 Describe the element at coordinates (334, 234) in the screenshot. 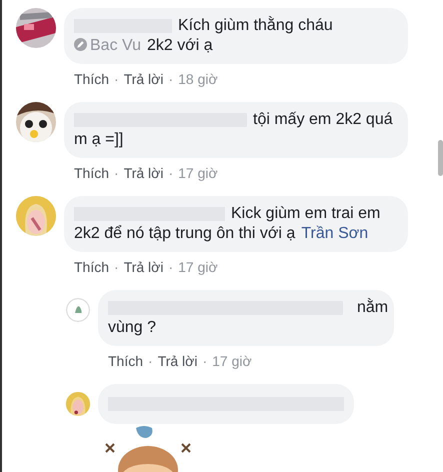

I see `tag-link: Trần Sơn` at that location.